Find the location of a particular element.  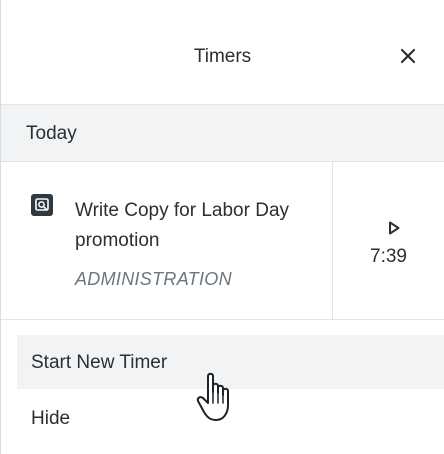

panel-title: Timers is located at coordinates (222, 56).